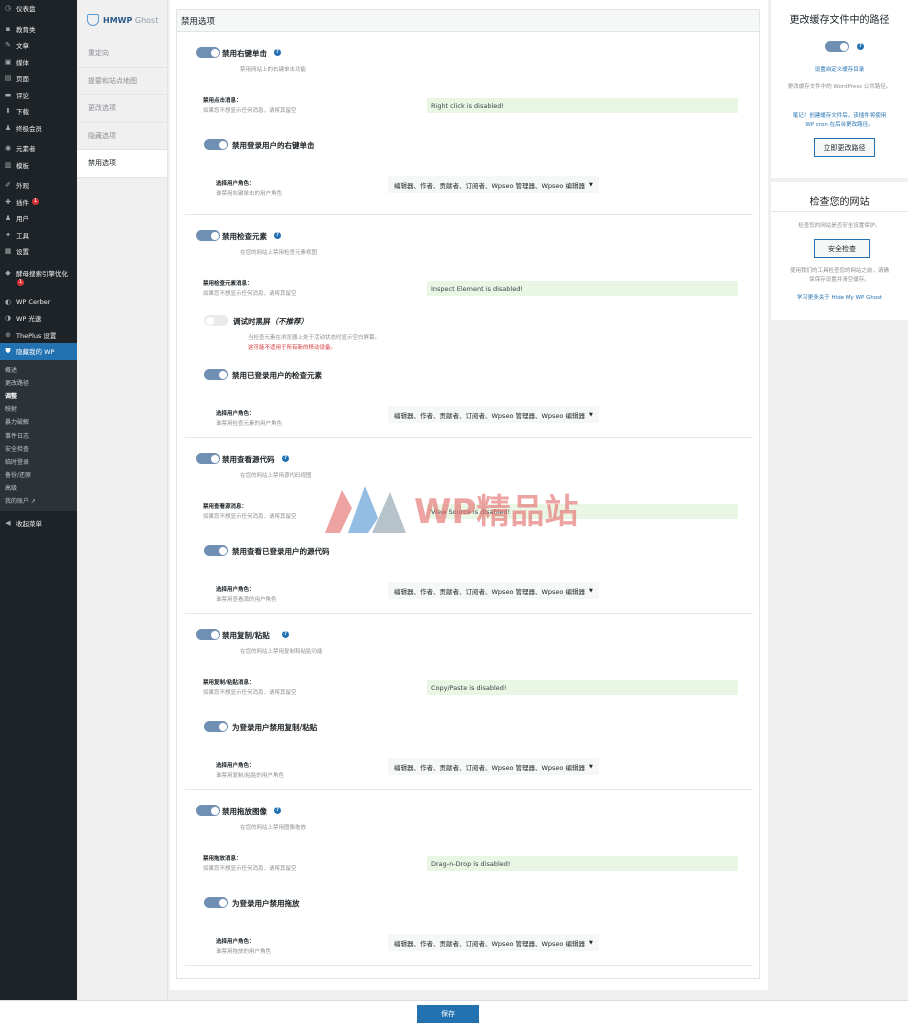  Describe the element at coordinates (22, 202) in the screenshot. I see `wp-menu-label: 插件` at that location.